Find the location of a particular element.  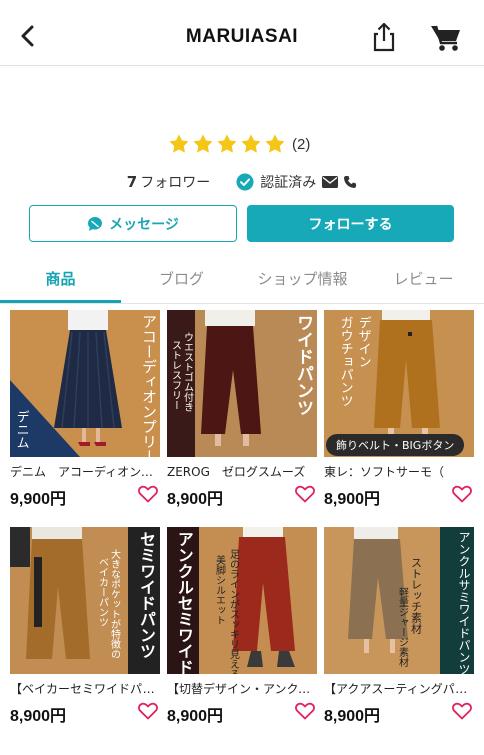

product-image-text: アコーディオンプリーツ is located at coordinates (149, 385).